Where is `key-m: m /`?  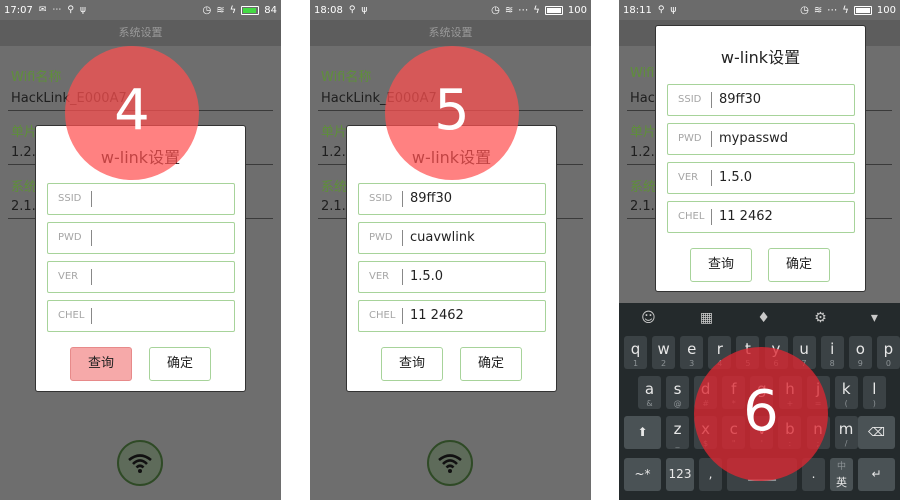 key-m: m / is located at coordinates (846, 432).